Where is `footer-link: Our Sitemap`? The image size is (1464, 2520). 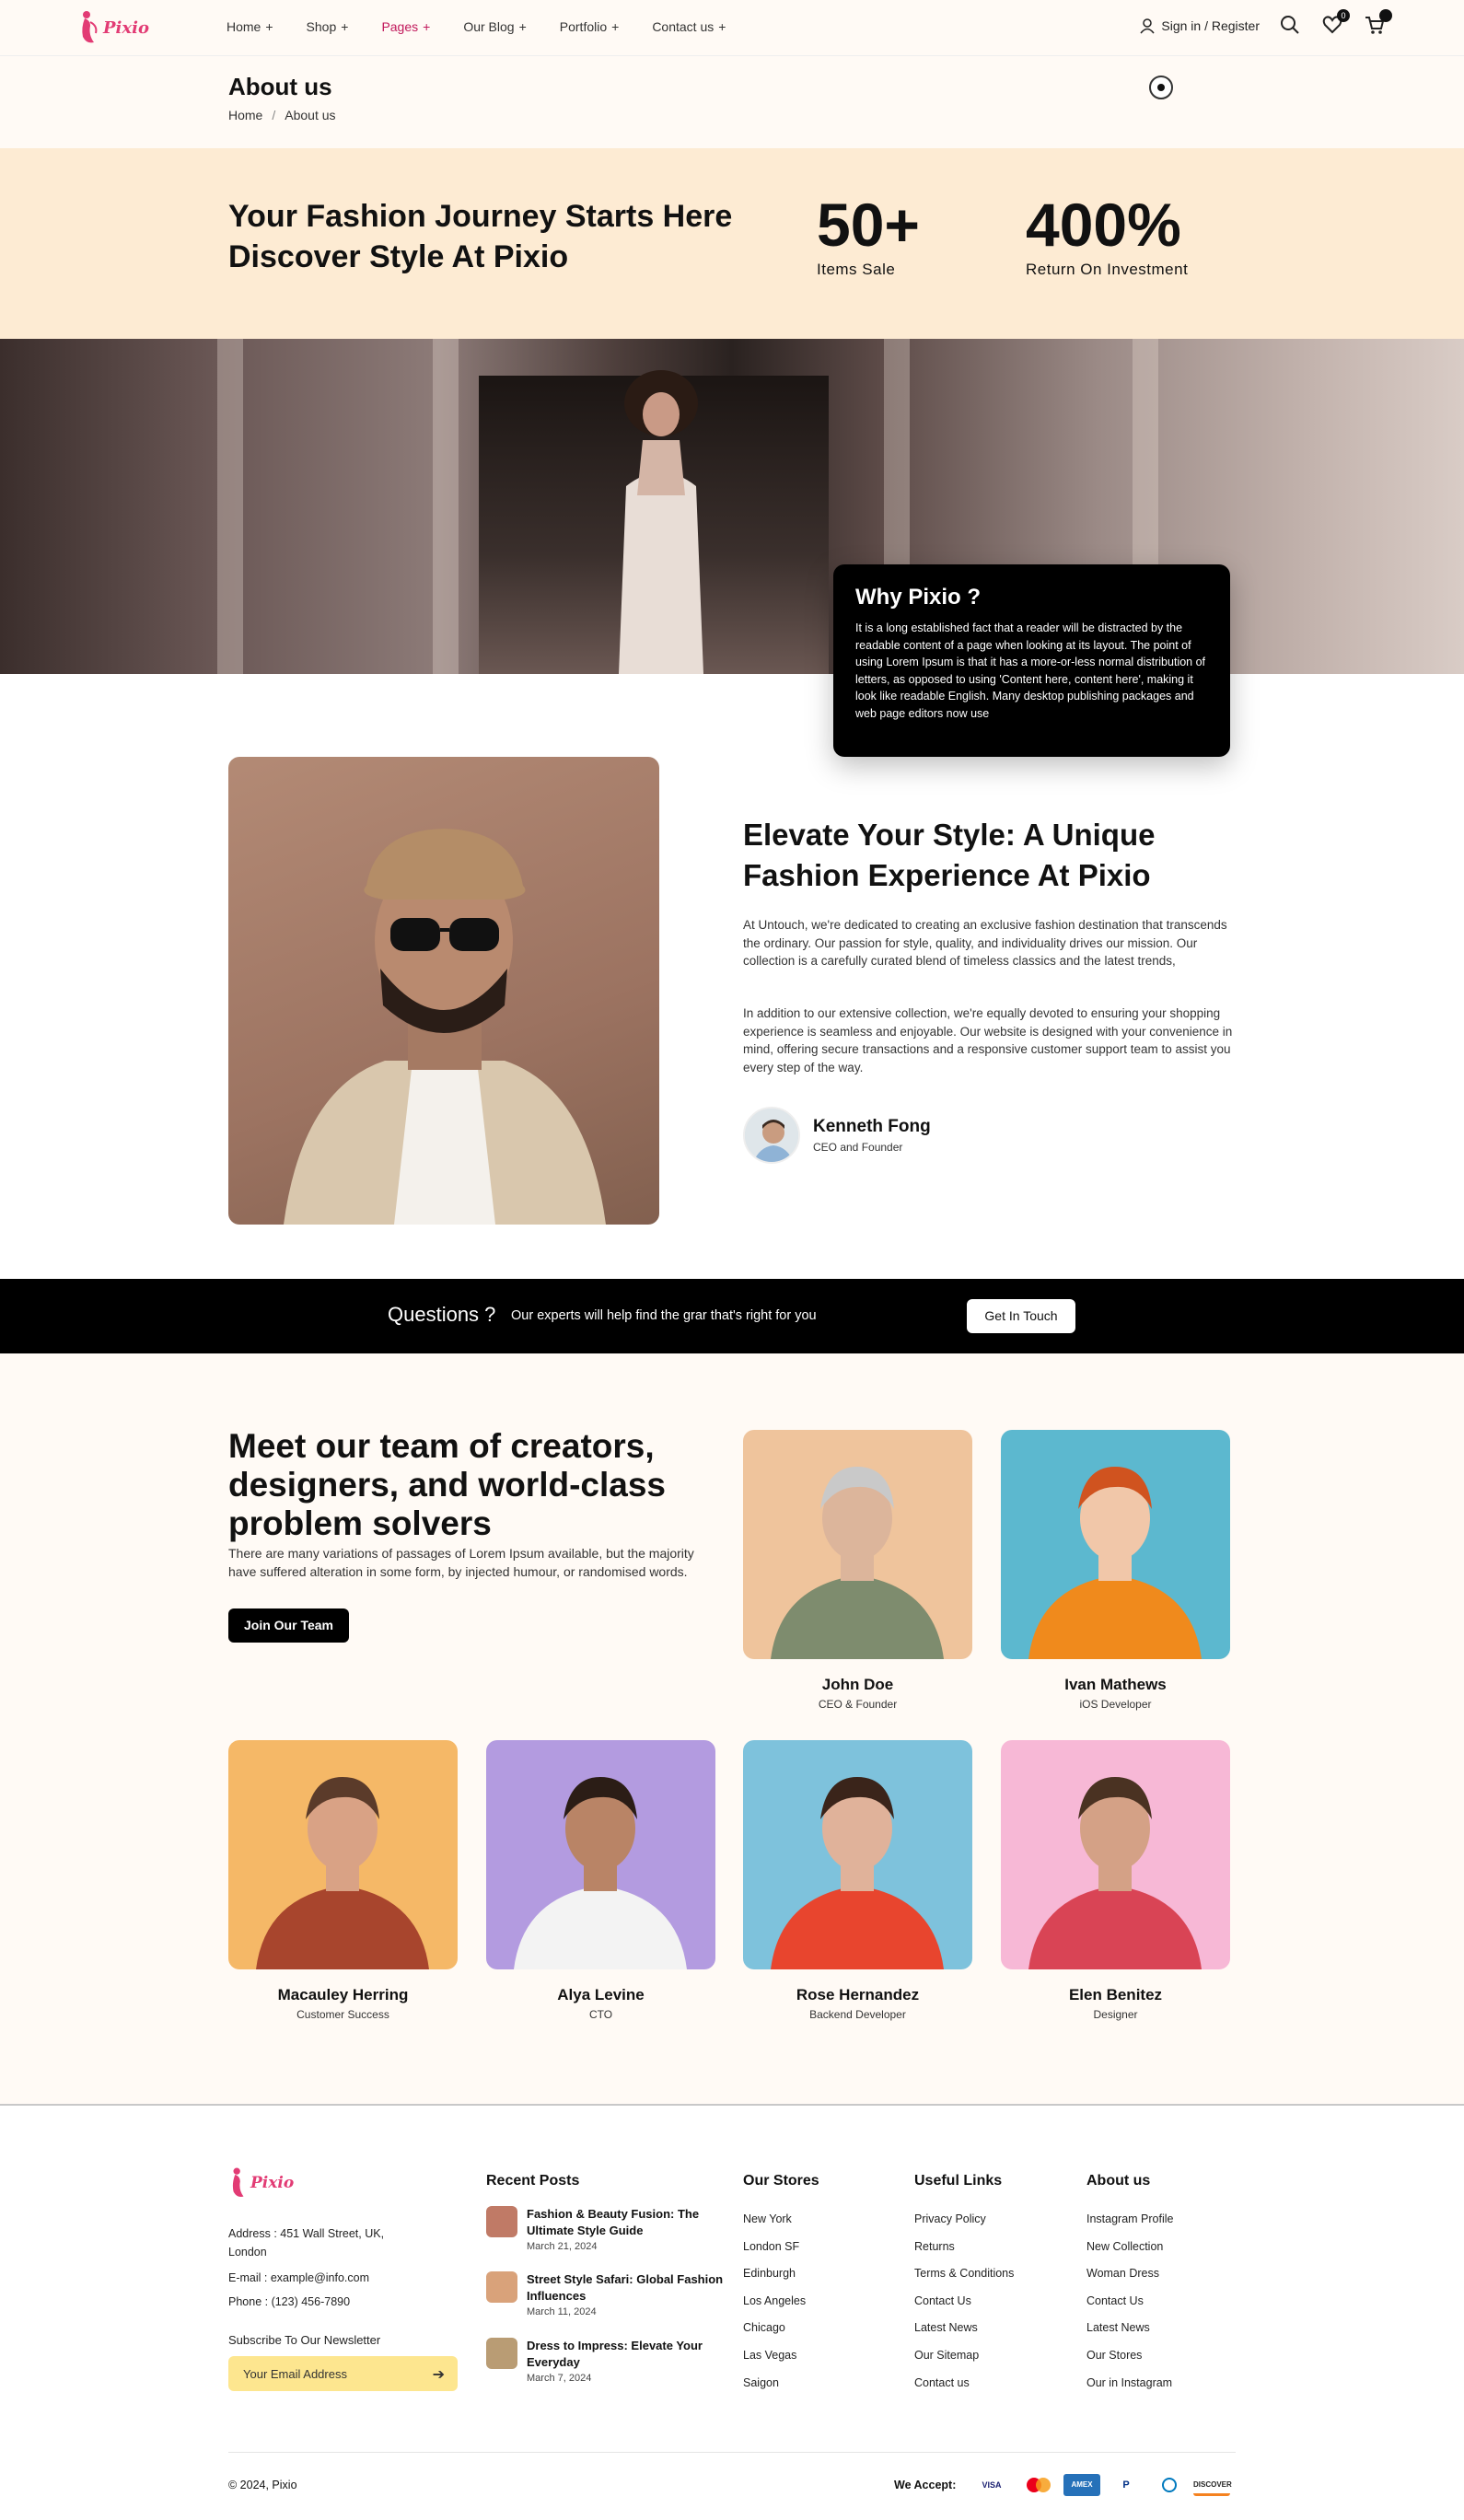
footer-link: Our Sitemap is located at coordinates (947, 2355).